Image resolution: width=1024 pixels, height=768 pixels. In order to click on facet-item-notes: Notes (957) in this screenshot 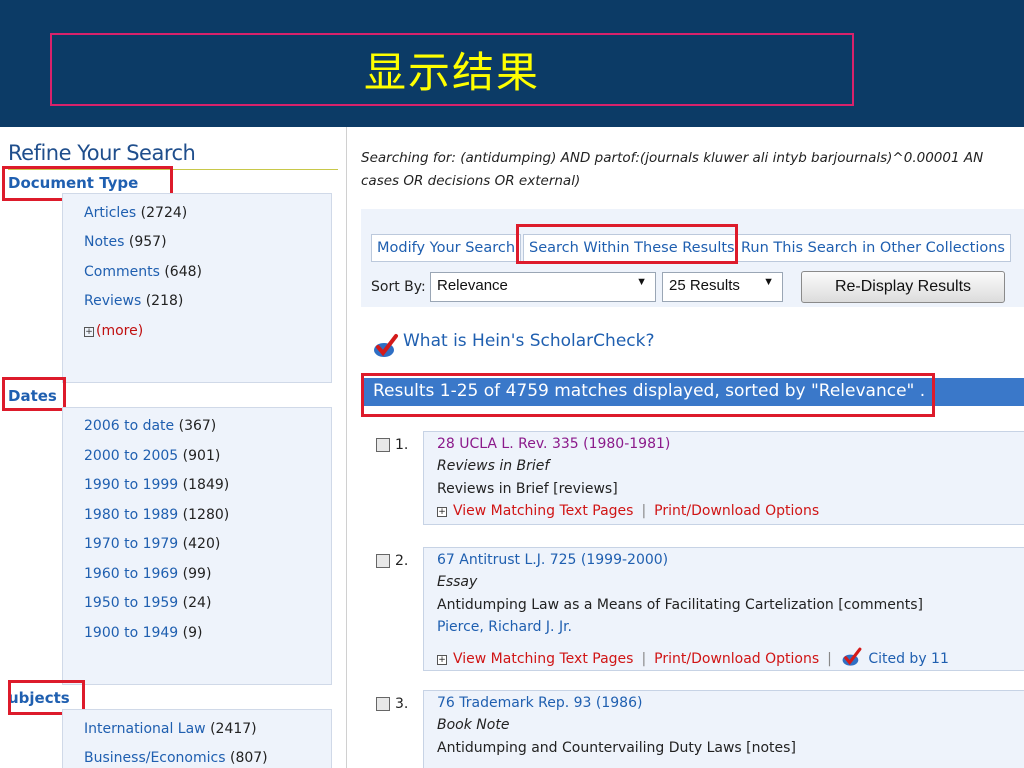, I will do `click(125, 242)`.